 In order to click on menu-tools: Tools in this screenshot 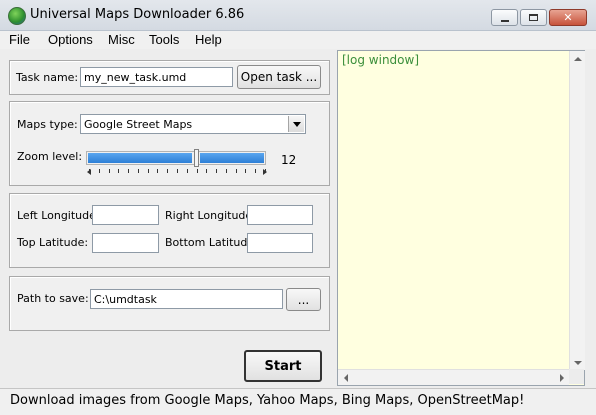, I will do `click(164, 39)`.